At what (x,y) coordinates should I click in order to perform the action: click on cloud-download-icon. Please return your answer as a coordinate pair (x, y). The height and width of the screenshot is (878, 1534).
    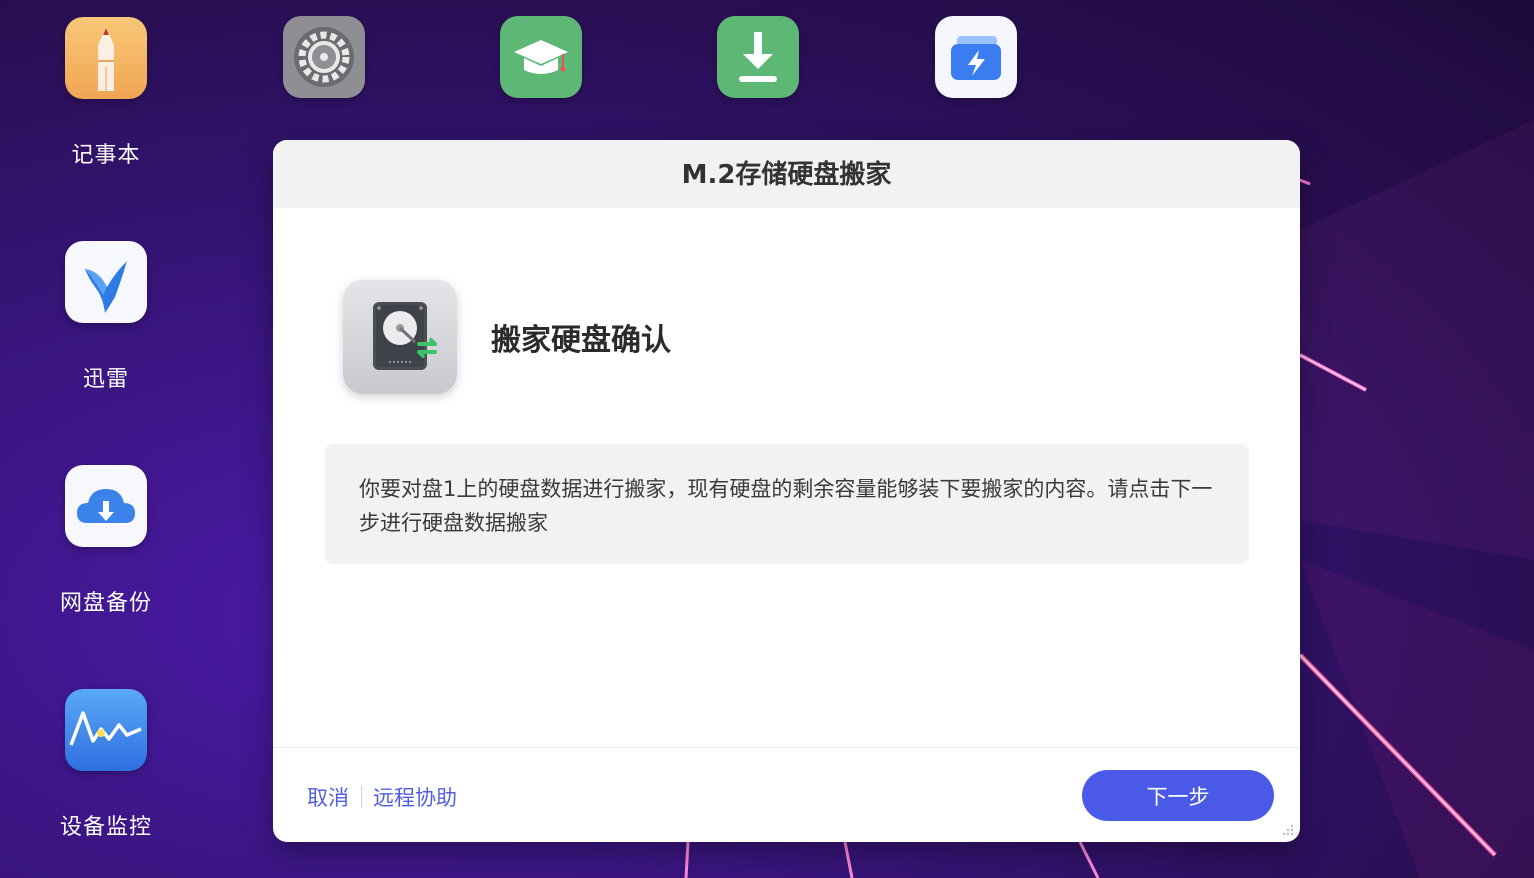
    Looking at the image, I should click on (106, 506).